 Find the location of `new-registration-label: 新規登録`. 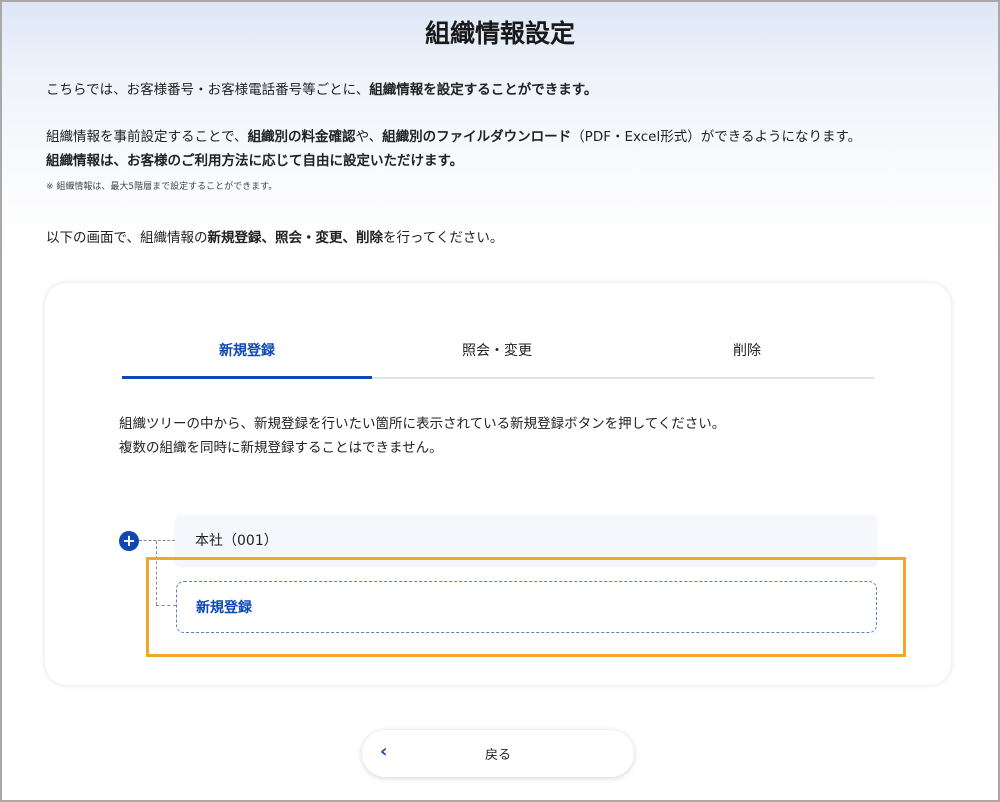

new-registration-label: 新規登録 is located at coordinates (224, 608).